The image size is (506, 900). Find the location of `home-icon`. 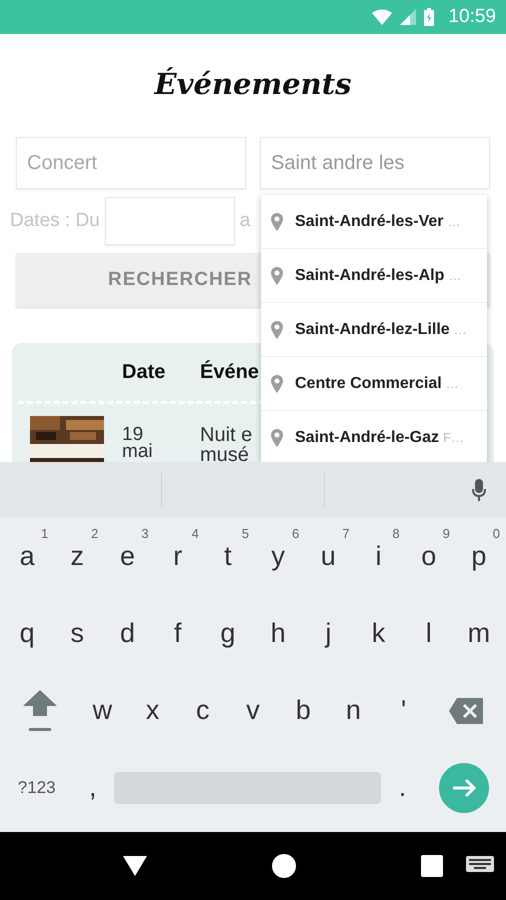

home-icon is located at coordinates (284, 866).